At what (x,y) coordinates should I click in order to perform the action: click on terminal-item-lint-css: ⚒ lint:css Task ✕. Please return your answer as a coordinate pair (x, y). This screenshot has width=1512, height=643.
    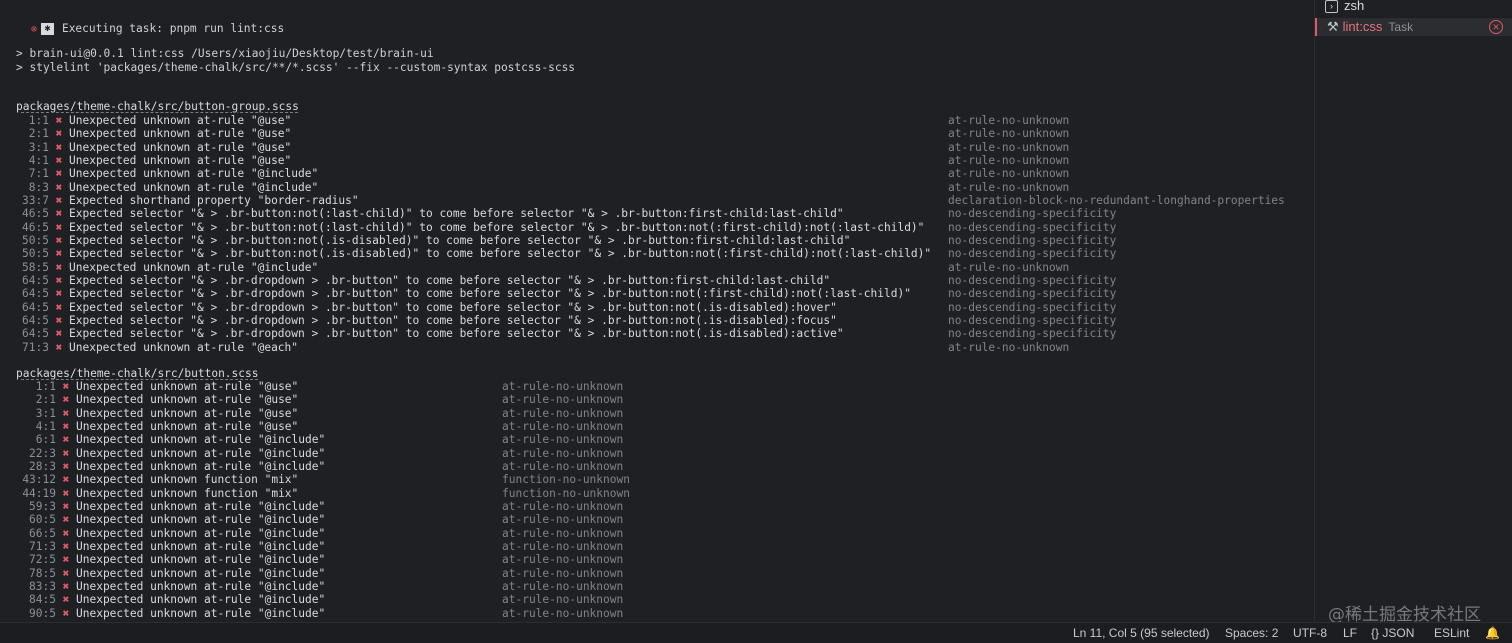
    Looking at the image, I should click on (1413, 27).